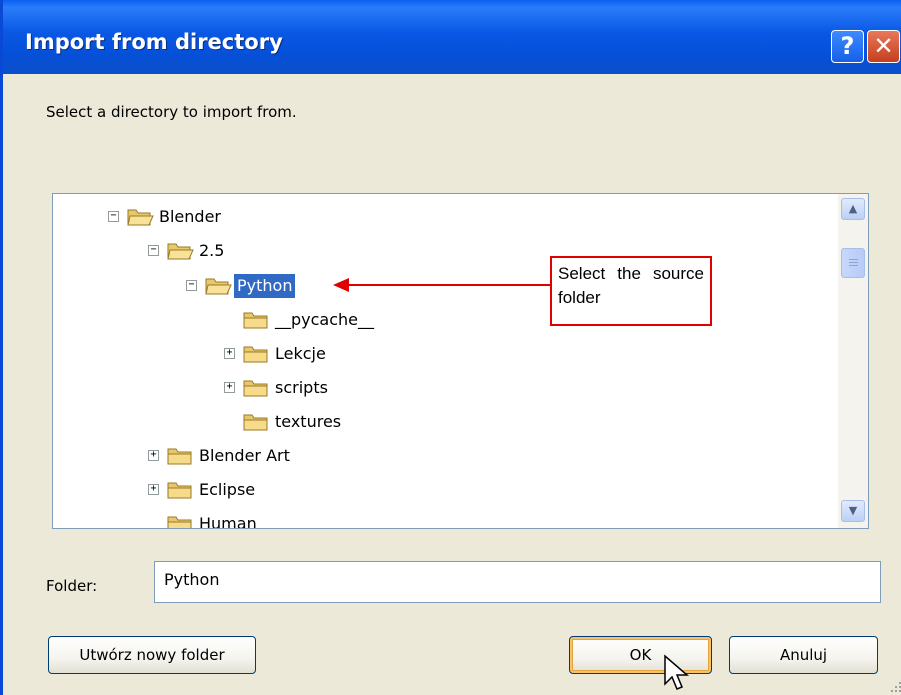 The height and width of the screenshot is (695, 901). I want to click on tree-node-label: Blender, so click(190, 217).